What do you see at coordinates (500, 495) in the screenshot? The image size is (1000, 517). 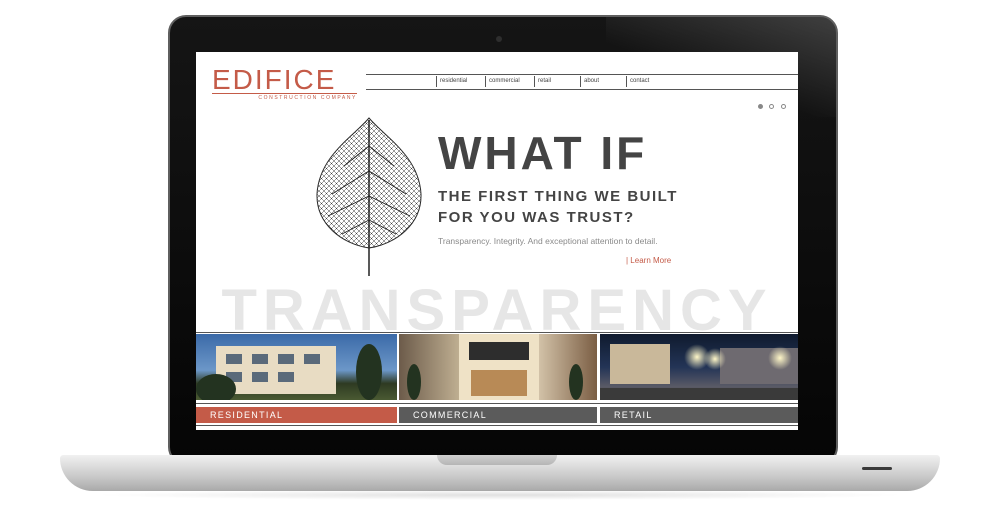 I see `laptop-shadow` at bounding box center [500, 495].